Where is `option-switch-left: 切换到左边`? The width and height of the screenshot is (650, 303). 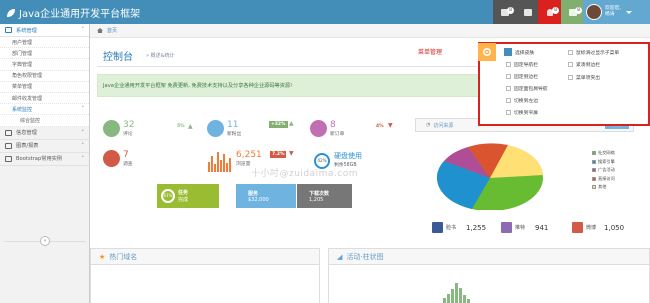
option-switch-left: 切换到左边 is located at coordinates (522, 100).